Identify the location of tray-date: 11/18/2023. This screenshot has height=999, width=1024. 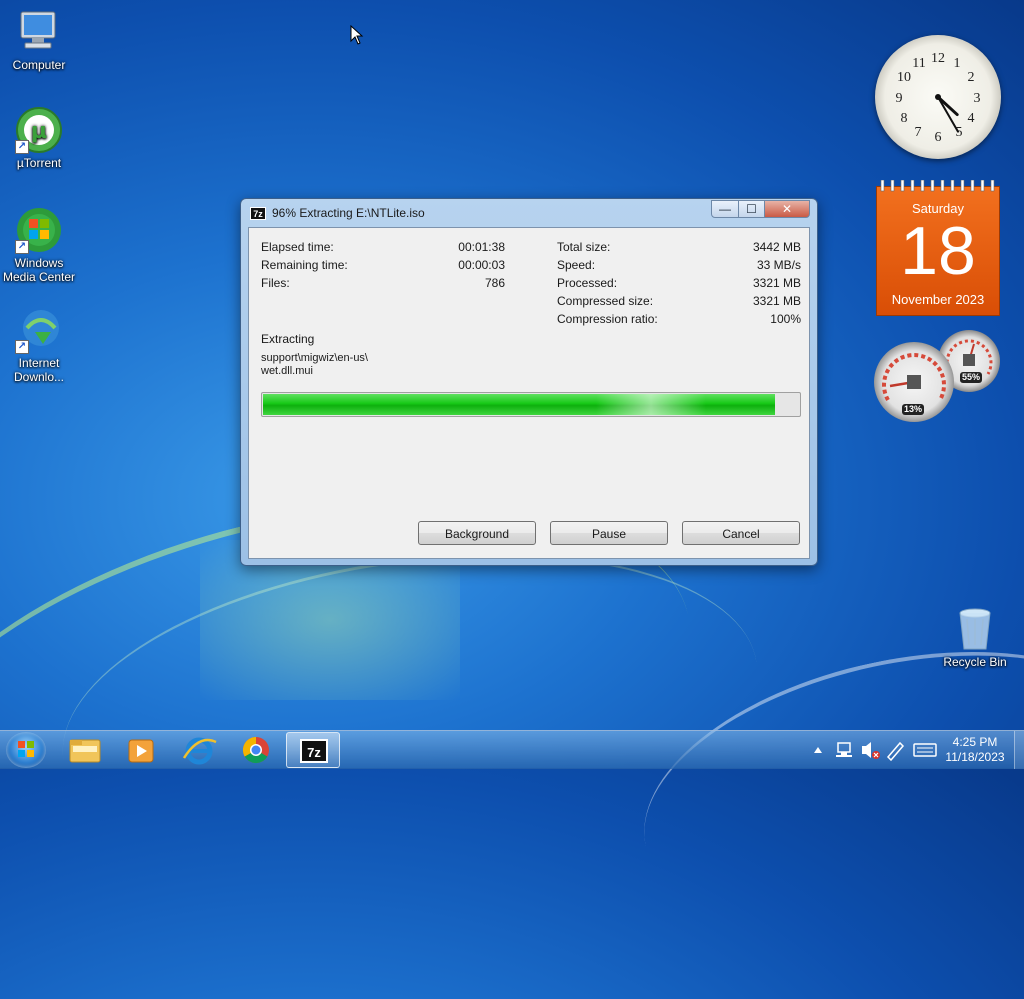
(975, 757).